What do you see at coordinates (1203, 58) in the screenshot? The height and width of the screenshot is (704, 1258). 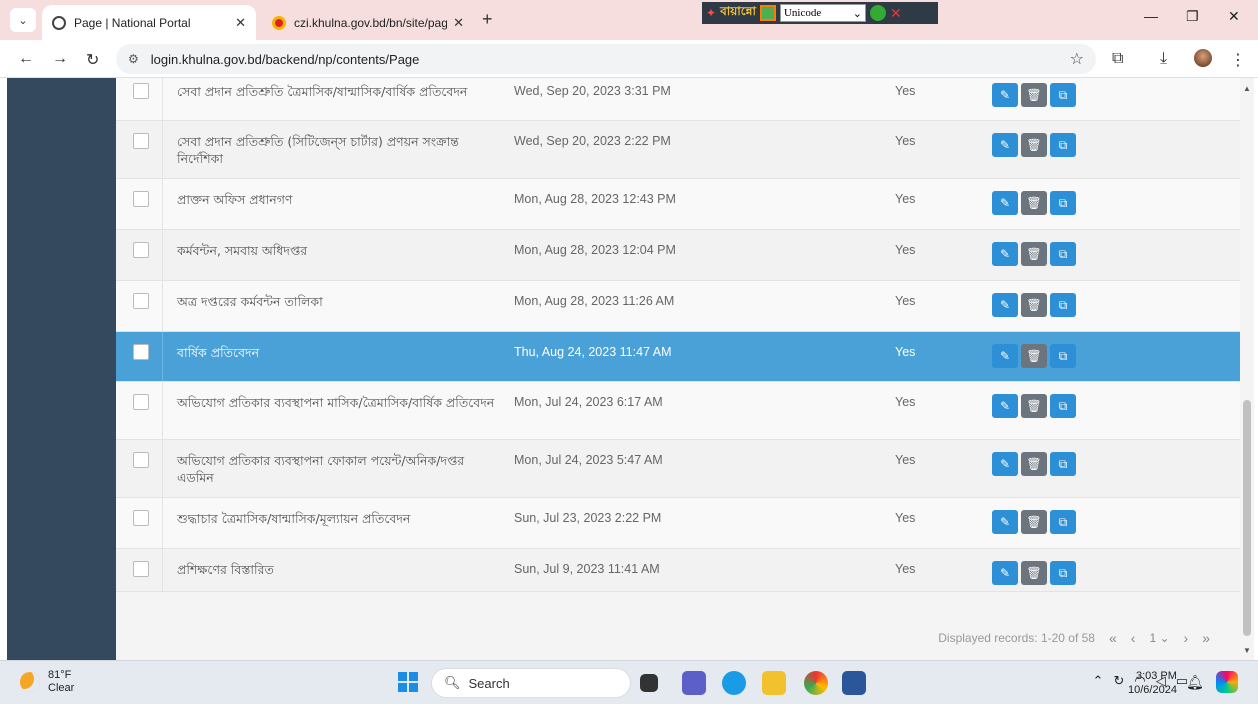 I see `profile-avatar` at bounding box center [1203, 58].